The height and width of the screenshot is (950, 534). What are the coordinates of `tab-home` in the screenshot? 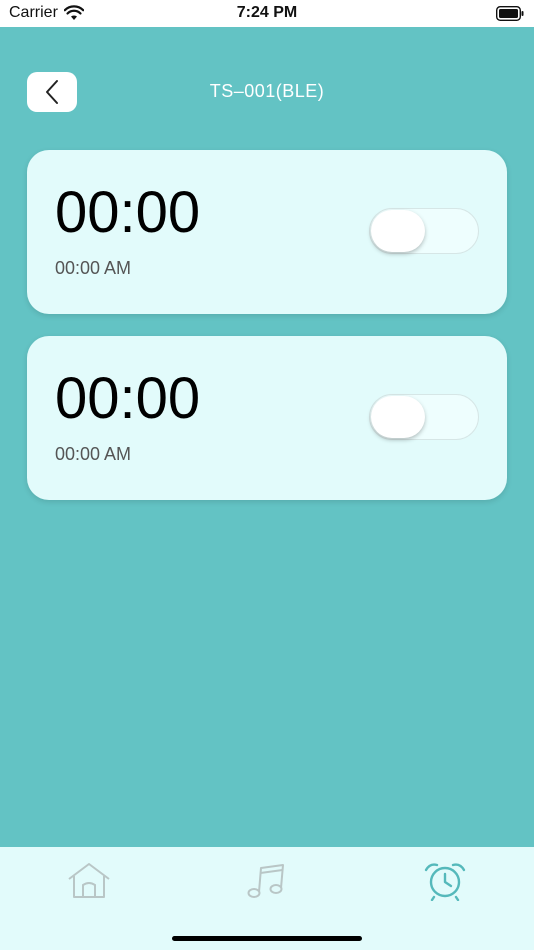 It's located at (89, 881).